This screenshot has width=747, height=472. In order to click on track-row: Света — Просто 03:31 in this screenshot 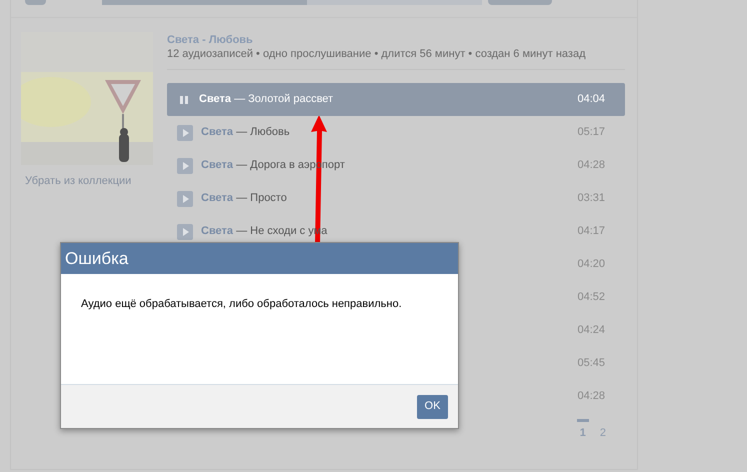, I will do `click(396, 198)`.